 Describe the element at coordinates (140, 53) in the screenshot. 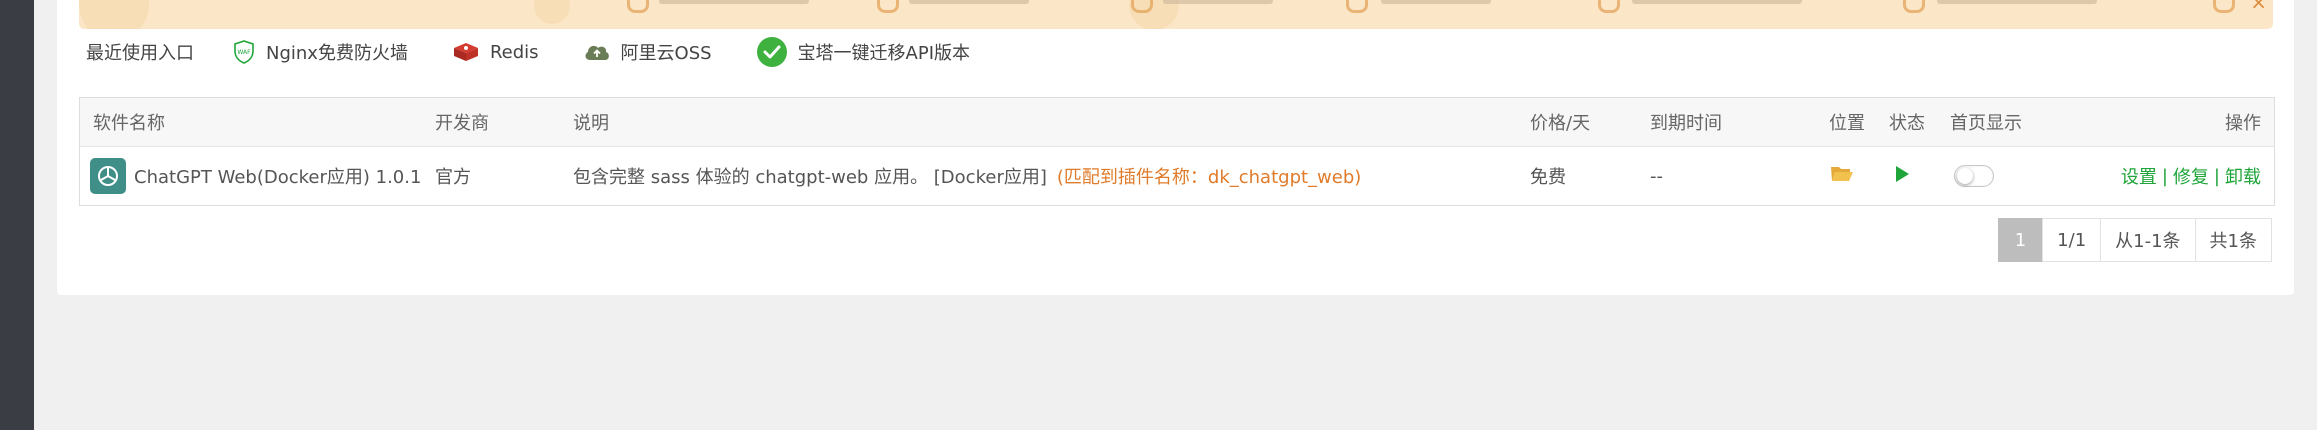

I see `recent-entries-label: 最近使用入口` at that location.